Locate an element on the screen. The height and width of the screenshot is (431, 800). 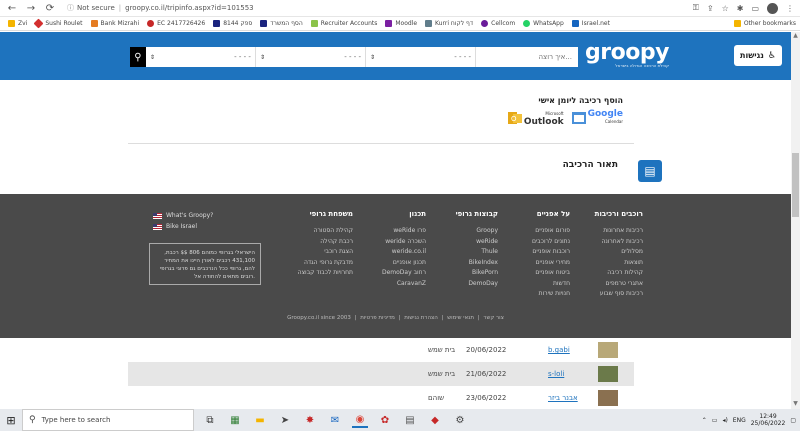
scroll-thumb is located at coordinates (795, 185).